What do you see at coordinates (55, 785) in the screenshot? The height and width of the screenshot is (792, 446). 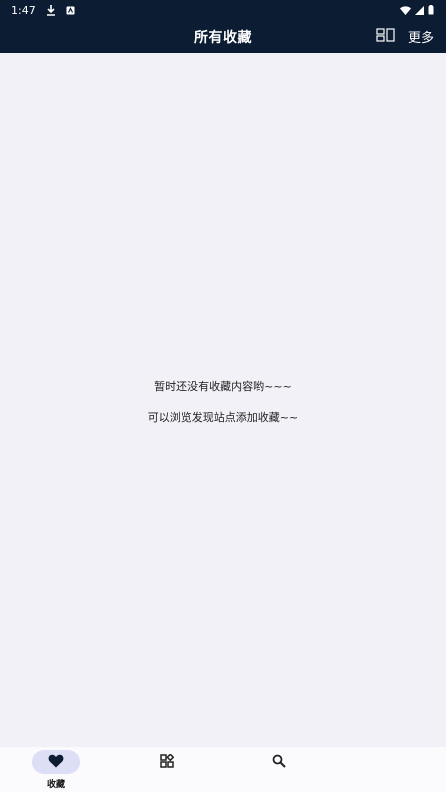 I see `nav-item-label: 收藏` at bounding box center [55, 785].